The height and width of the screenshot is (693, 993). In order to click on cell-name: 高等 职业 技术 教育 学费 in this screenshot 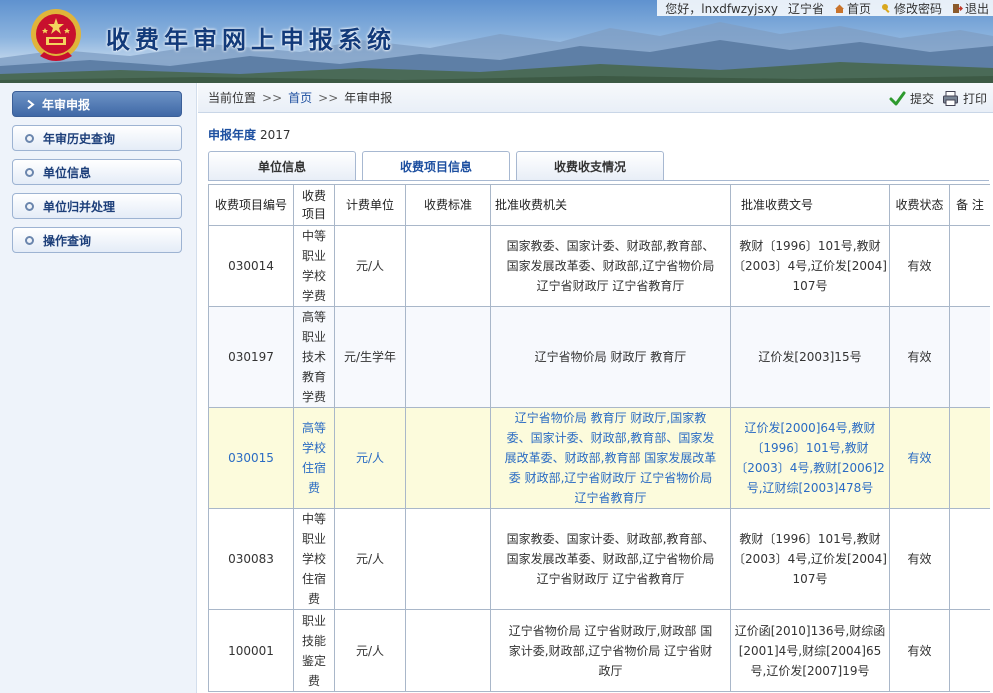, I will do `click(314, 357)`.